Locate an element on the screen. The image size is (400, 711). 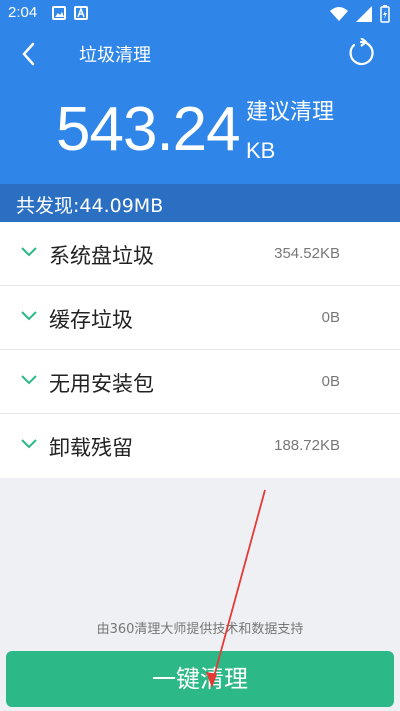
found-total-bar: 共发现:44.09MB is located at coordinates (200, 203).